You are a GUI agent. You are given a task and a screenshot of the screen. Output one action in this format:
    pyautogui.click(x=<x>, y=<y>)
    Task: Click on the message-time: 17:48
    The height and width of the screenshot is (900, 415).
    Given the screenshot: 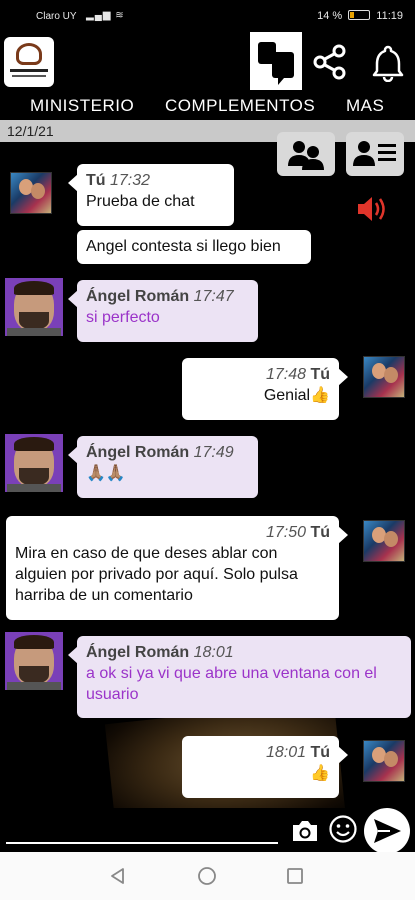 What is the action you would take?
    pyautogui.click(x=285, y=374)
    